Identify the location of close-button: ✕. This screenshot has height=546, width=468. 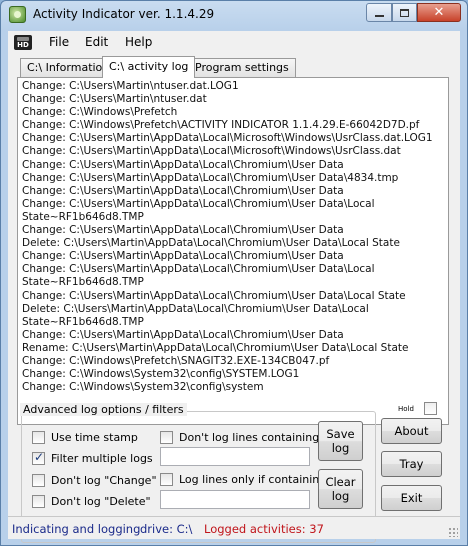
(439, 12).